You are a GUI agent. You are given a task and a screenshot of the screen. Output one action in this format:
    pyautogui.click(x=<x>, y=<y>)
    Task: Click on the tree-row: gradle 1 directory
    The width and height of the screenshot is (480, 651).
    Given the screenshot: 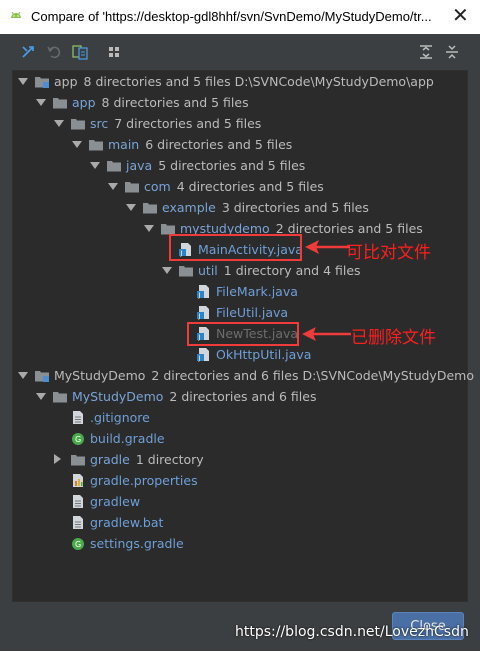 What is the action you would take?
    pyautogui.click(x=240, y=459)
    